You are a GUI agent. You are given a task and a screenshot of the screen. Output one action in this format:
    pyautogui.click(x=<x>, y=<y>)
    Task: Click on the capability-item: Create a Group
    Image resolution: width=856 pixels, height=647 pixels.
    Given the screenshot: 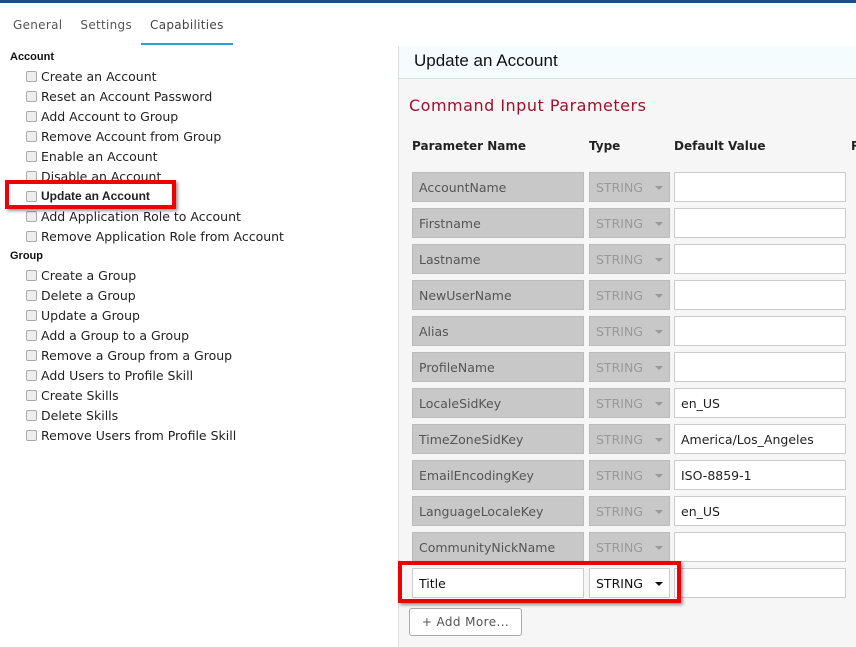 What is the action you would take?
    pyautogui.click(x=198, y=275)
    